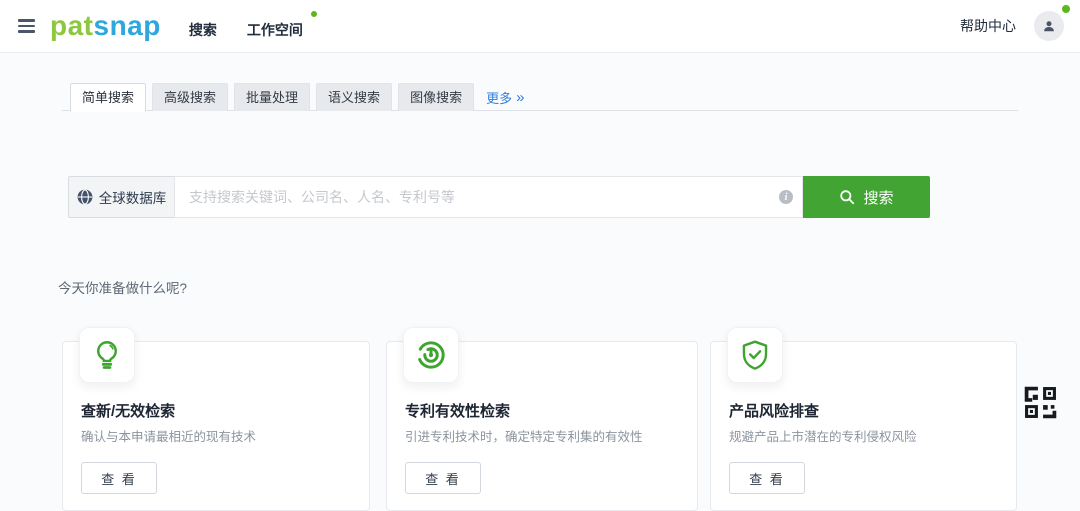  I want to click on tab-batch-processing: 批量处理, so click(272, 97).